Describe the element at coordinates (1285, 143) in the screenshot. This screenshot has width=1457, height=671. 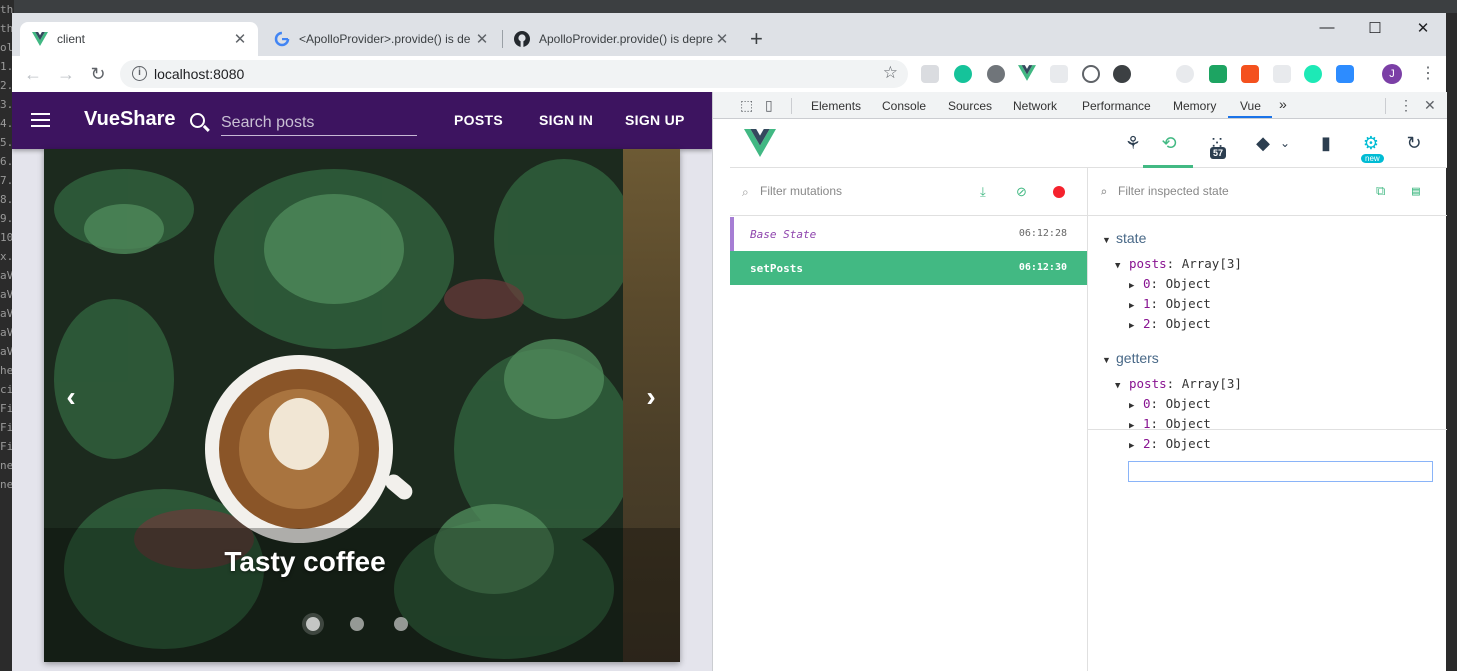
I see `chevron-down-icon: ⌄` at that location.